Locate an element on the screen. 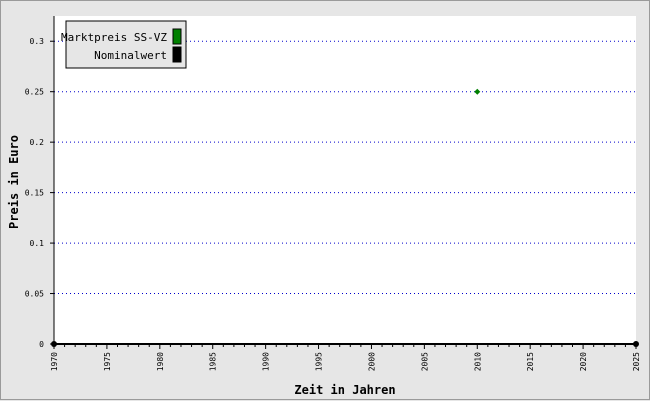 The width and height of the screenshot is (650, 401). x-tick-label: 1975 is located at coordinates (107, 361).